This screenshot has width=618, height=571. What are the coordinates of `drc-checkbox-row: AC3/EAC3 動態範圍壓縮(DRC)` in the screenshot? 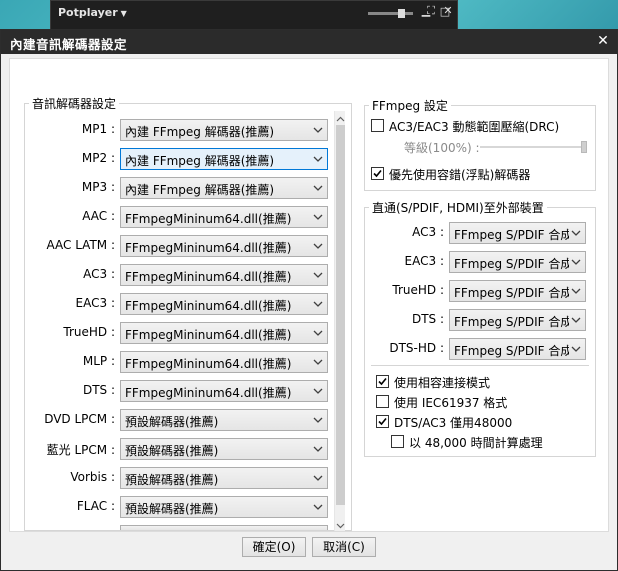 It's located at (481, 126).